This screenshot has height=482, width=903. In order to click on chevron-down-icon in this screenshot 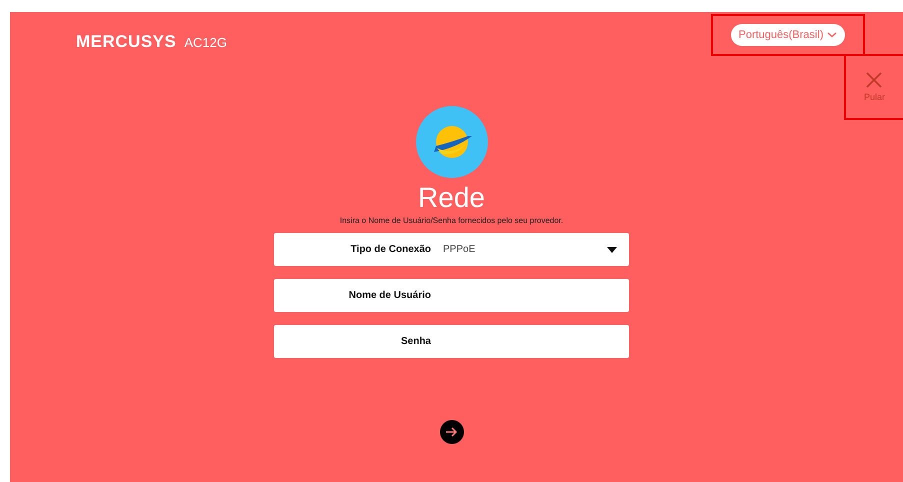, I will do `click(832, 35)`.